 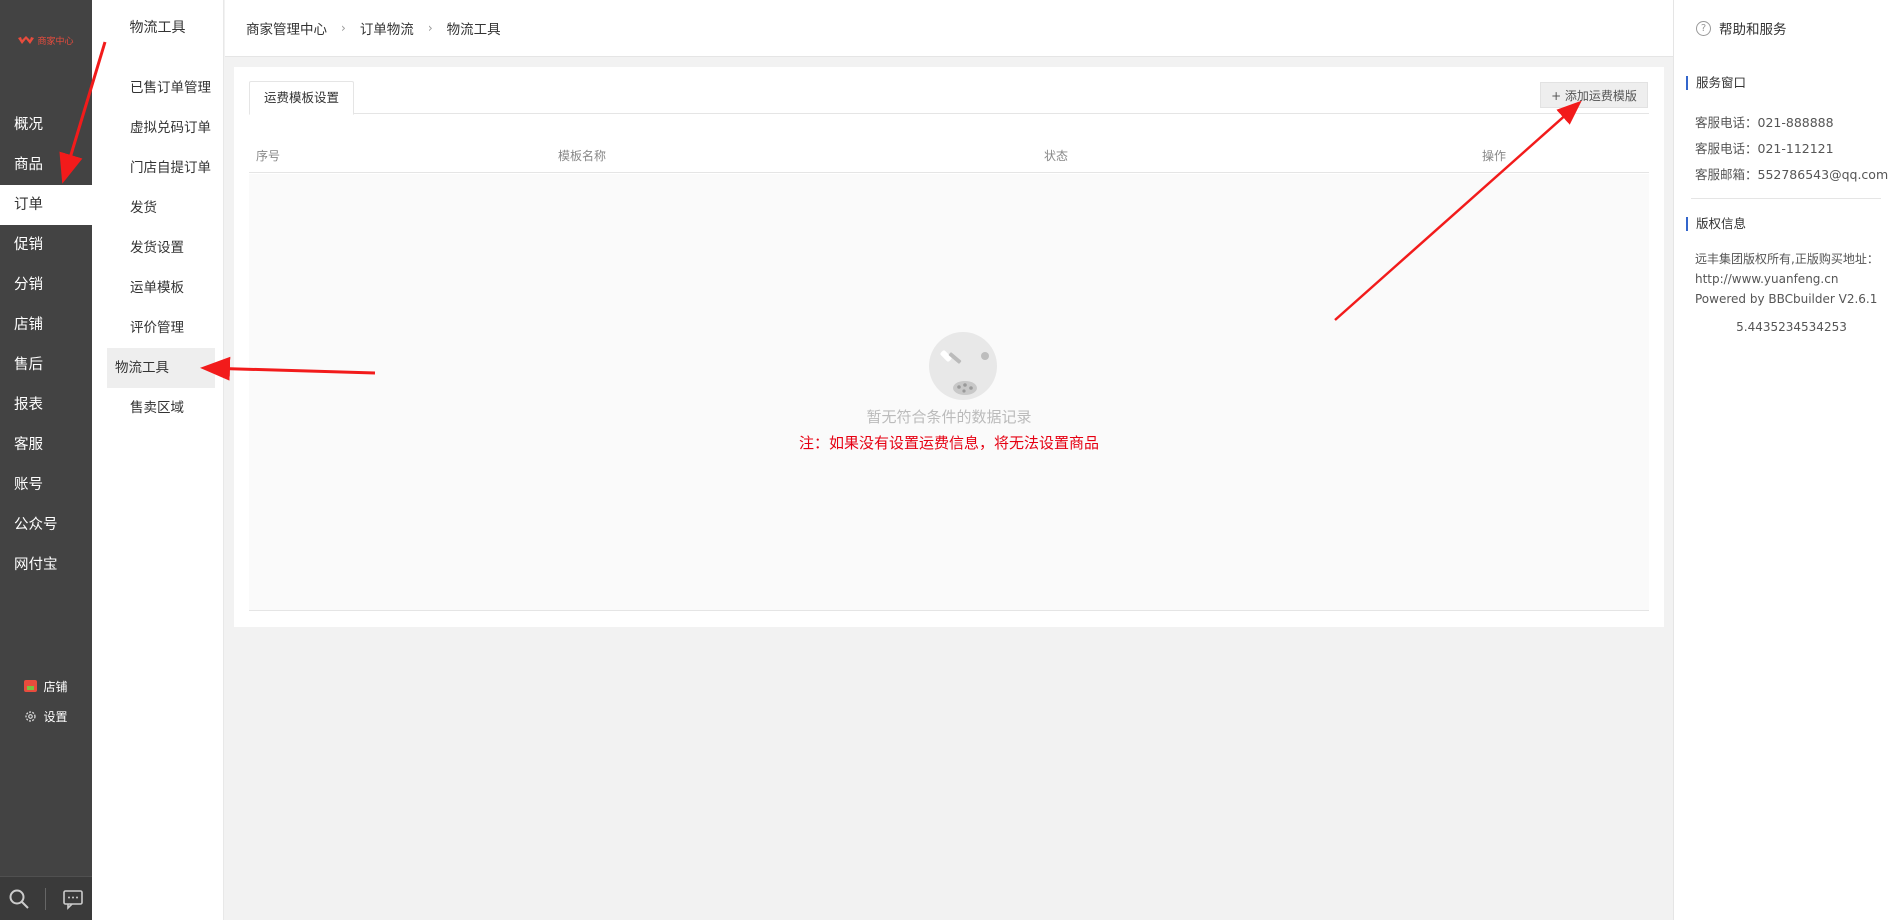 I want to click on nav-item-shop: 店铺, so click(x=46, y=325).